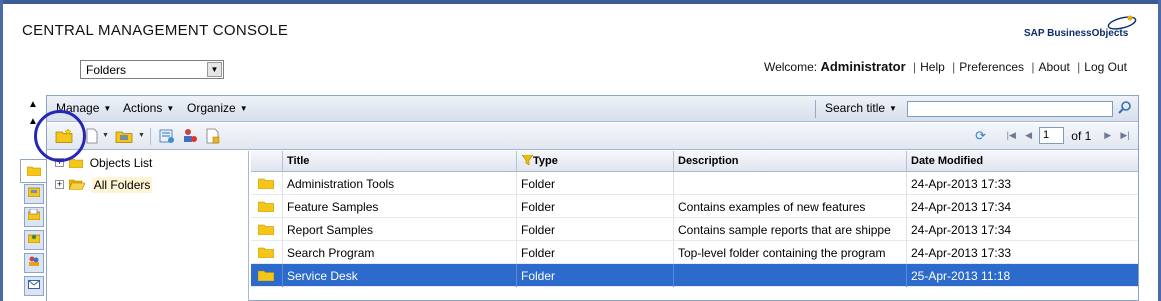  I want to click on sap-logo: SAP BusinessObjects, so click(1081, 28).